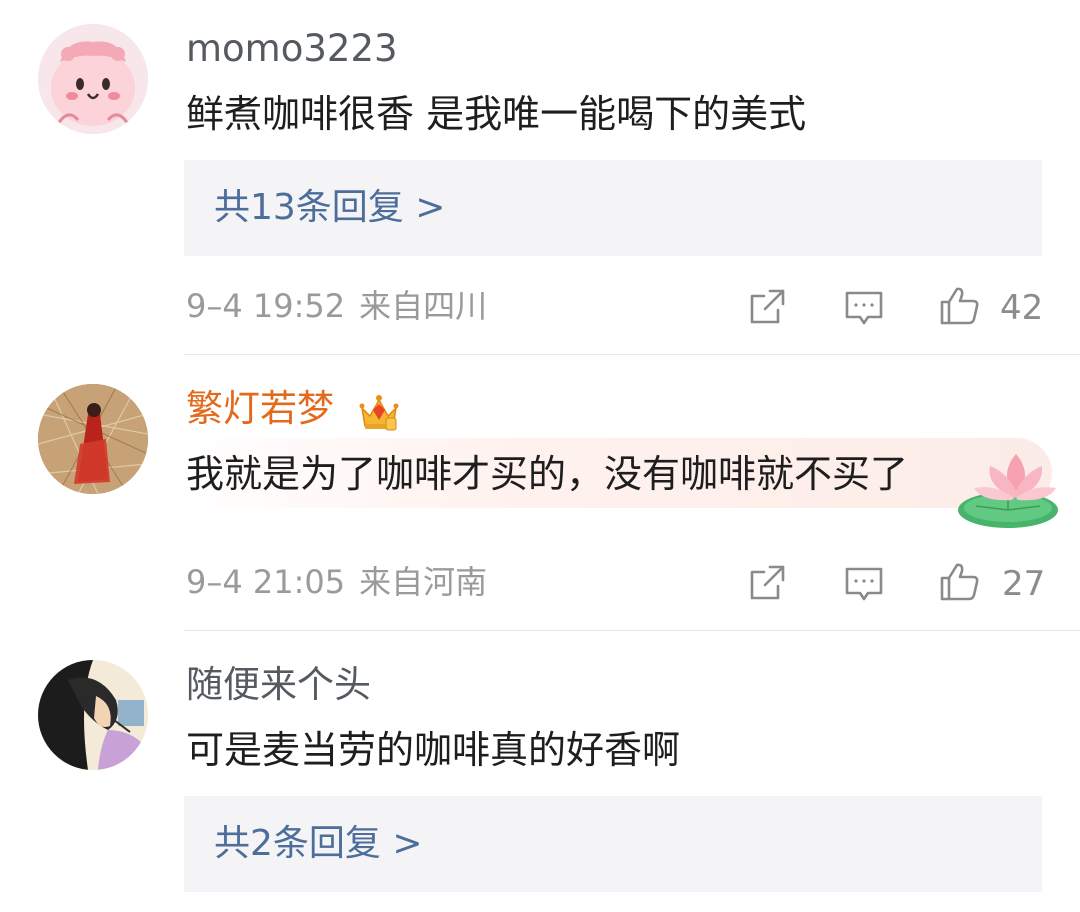 The image size is (1080, 912). What do you see at coordinates (433, 750) in the screenshot?
I see `comment-text: 可是麦当劳的咖啡真的好香啊` at bounding box center [433, 750].